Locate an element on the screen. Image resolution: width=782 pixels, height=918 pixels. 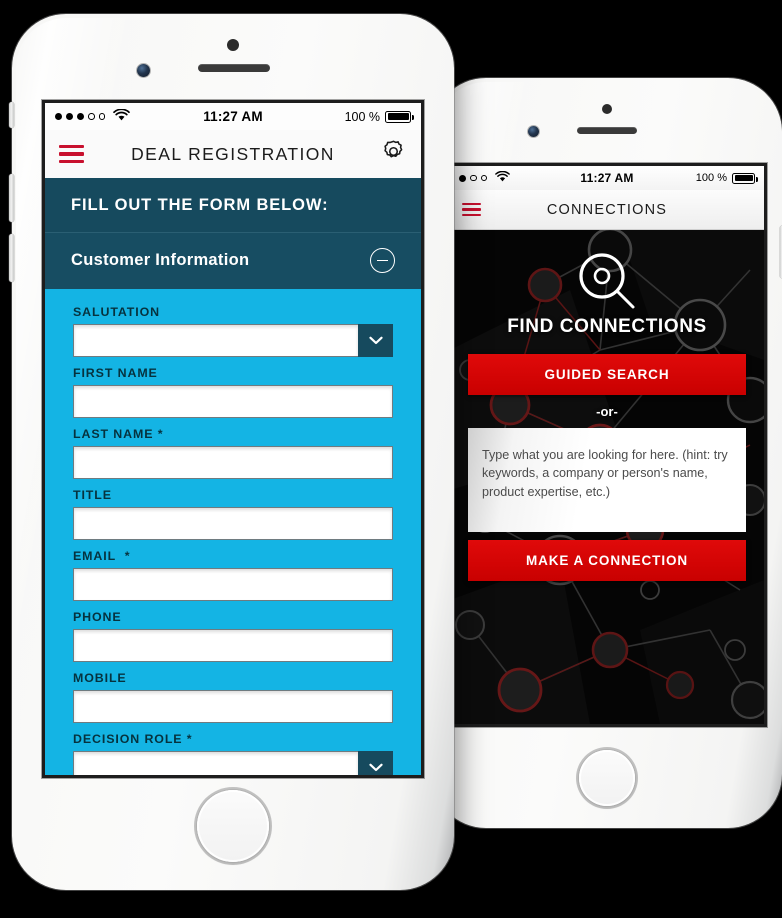
accordion-customer-information: Customer Information is located at coordinates (233, 261).